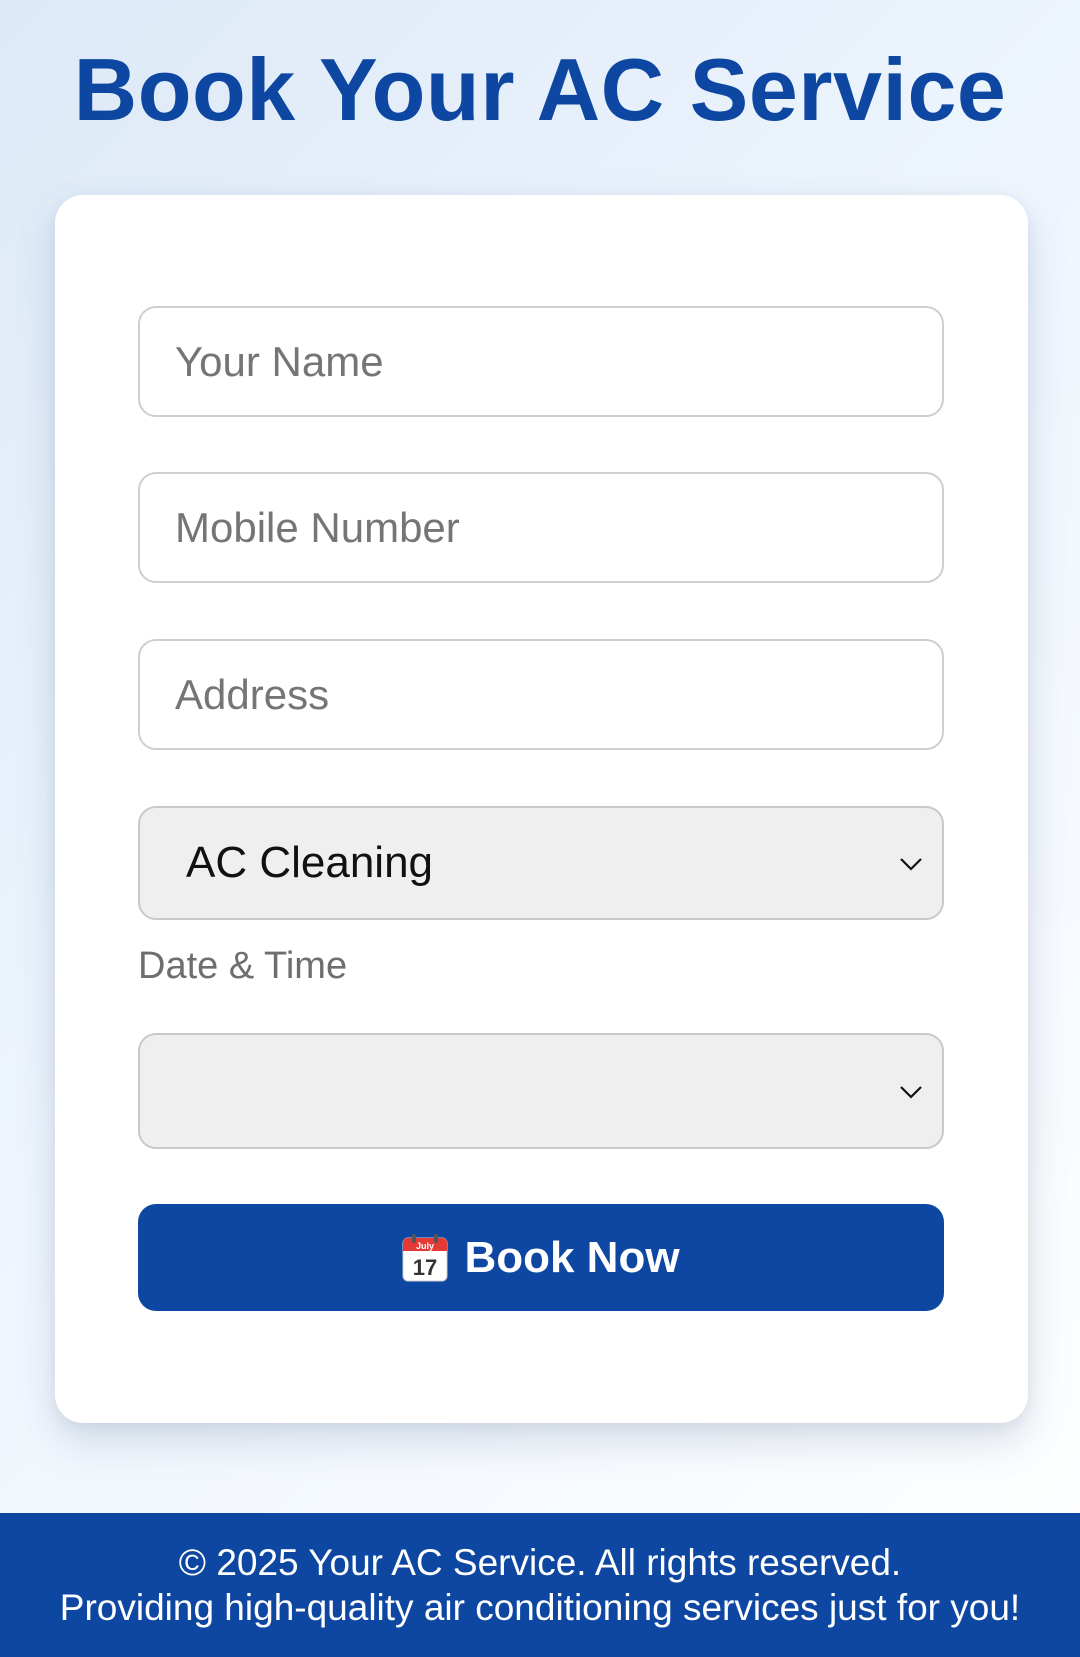 This screenshot has height=1657, width=1080. I want to click on datetime-label: Date & Time, so click(243, 966).